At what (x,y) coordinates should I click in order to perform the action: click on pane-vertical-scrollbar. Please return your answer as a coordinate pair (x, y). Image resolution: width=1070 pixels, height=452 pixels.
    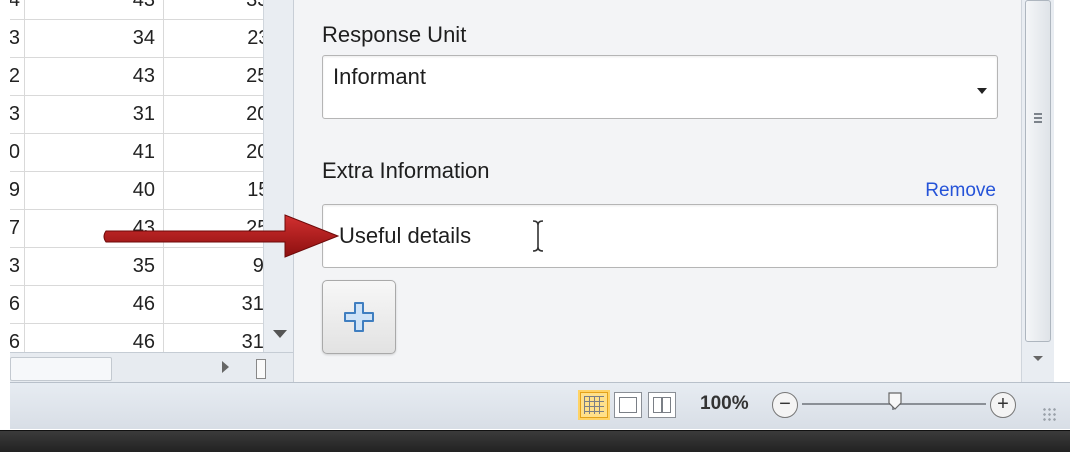
    Looking at the image, I should click on (1037, 191).